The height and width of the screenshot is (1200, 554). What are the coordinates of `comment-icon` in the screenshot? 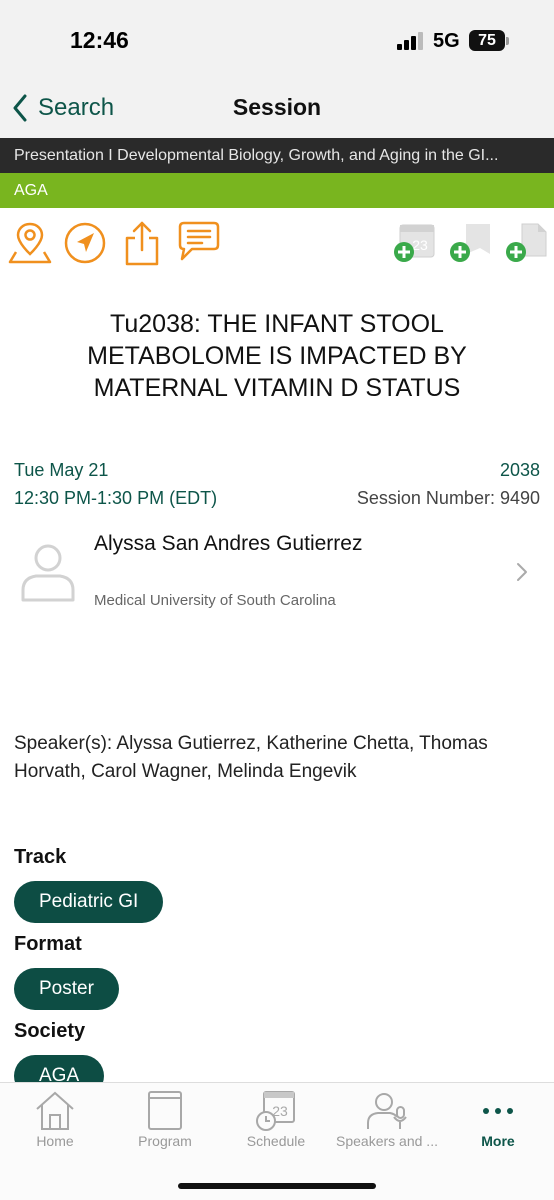 It's located at (198, 243).